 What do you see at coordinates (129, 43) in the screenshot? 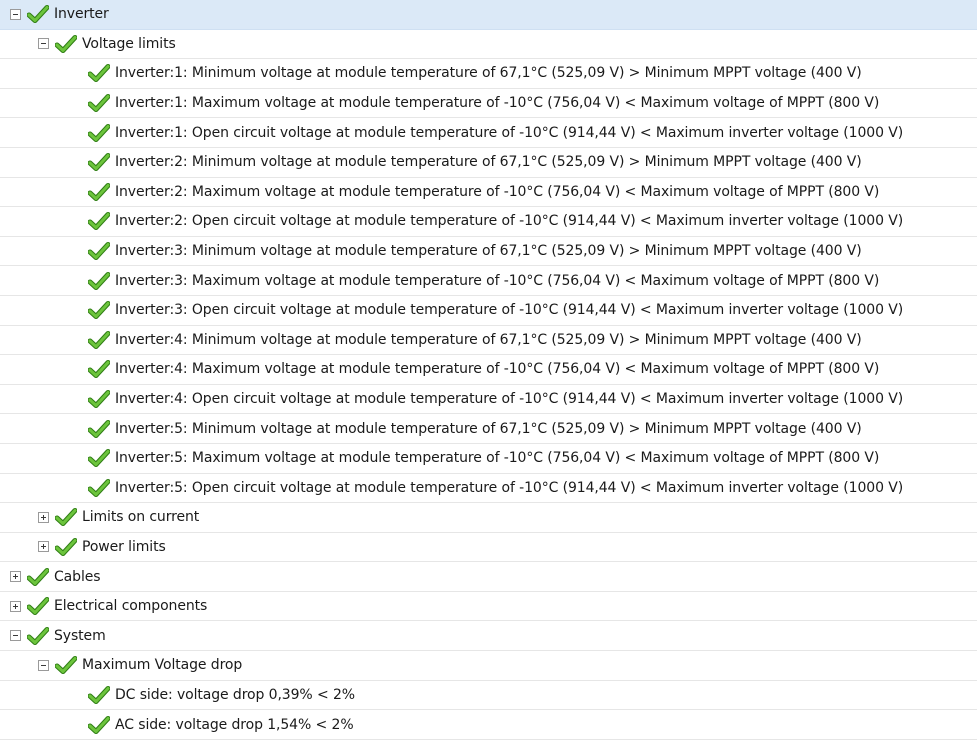
I see `tree-node-label: Voltage limits` at bounding box center [129, 43].